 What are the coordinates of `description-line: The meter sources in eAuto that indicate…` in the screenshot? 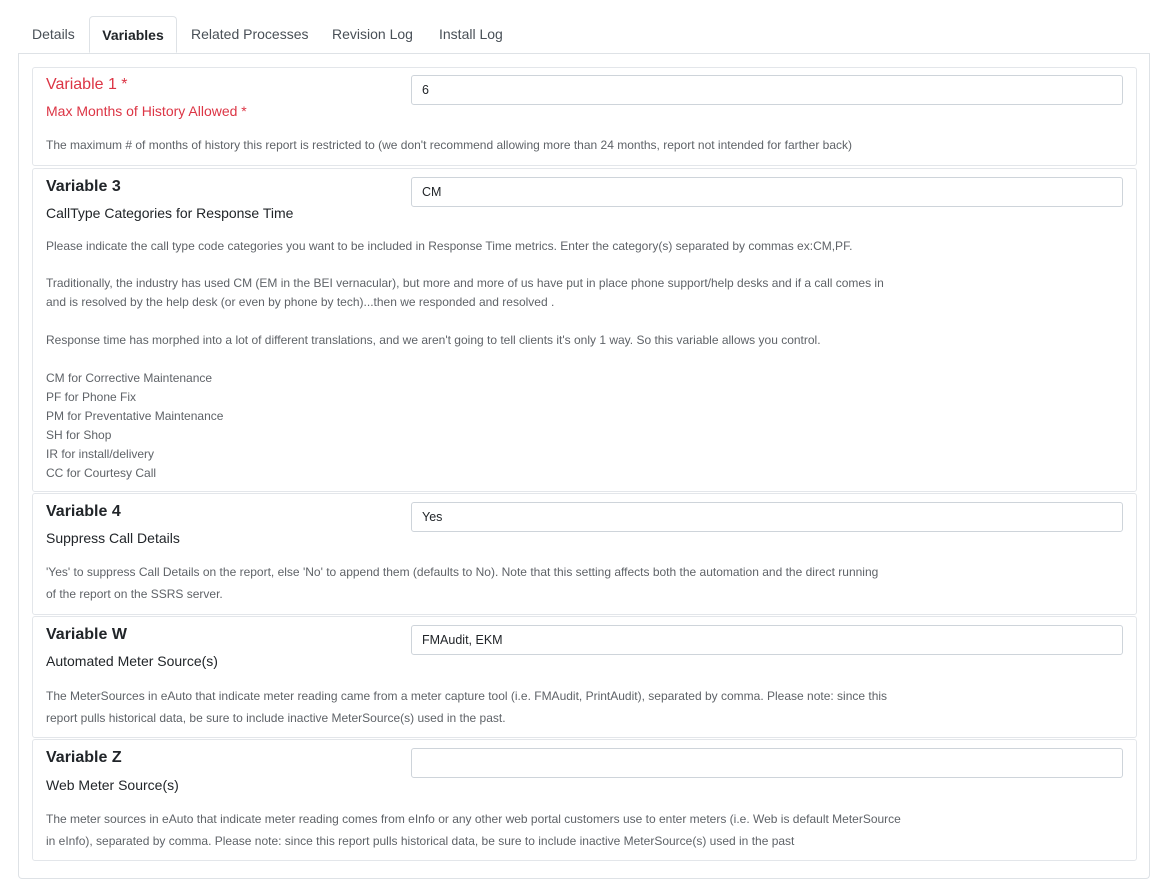 It's located at (473, 819).